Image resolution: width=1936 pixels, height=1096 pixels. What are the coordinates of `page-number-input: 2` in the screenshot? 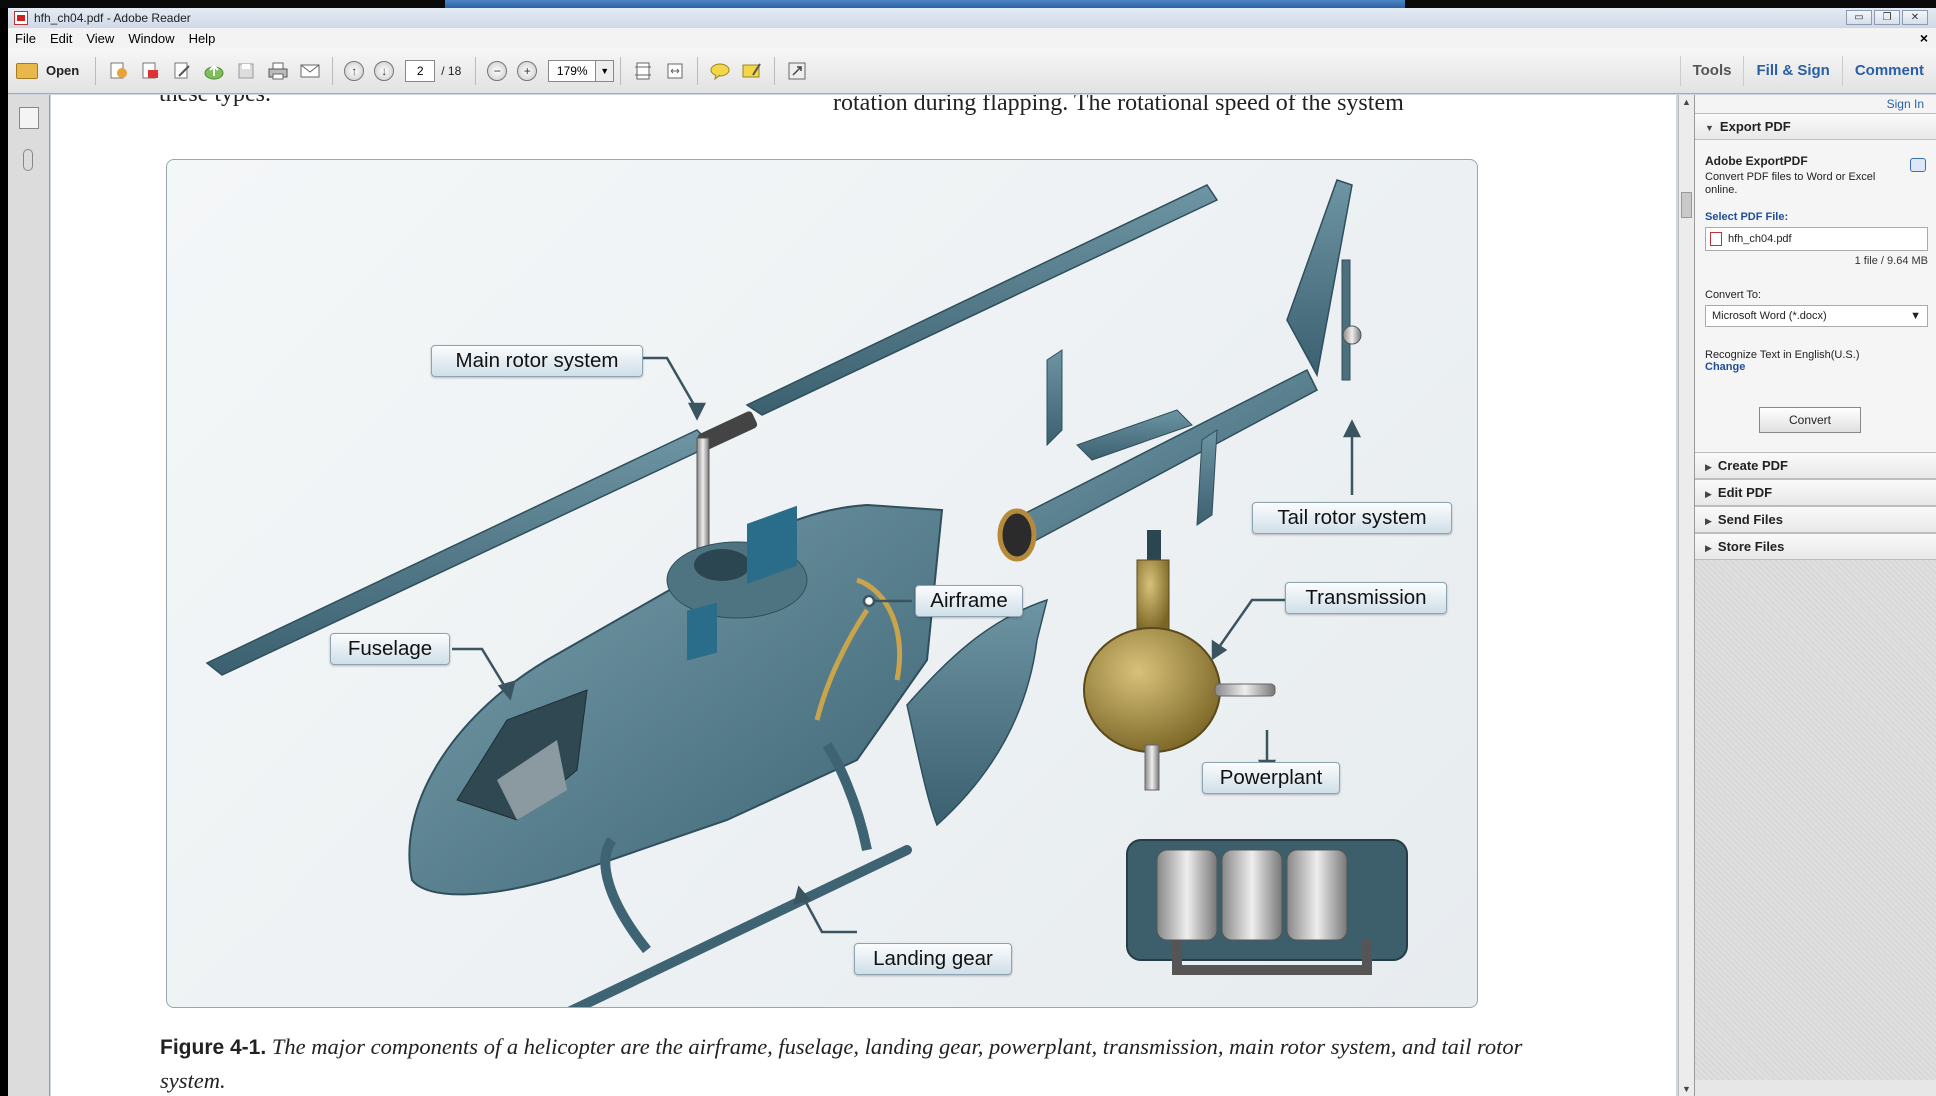 It's located at (420, 70).